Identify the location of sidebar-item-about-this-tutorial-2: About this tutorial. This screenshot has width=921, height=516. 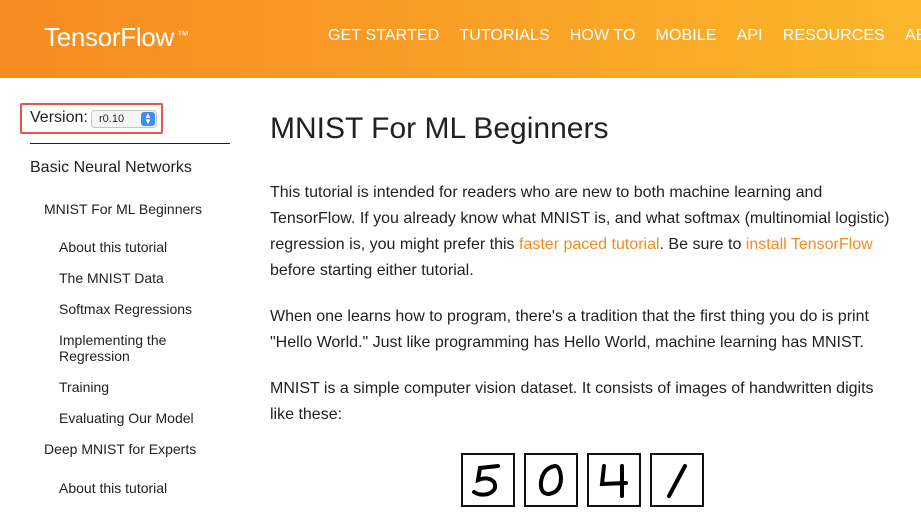
(139, 488).